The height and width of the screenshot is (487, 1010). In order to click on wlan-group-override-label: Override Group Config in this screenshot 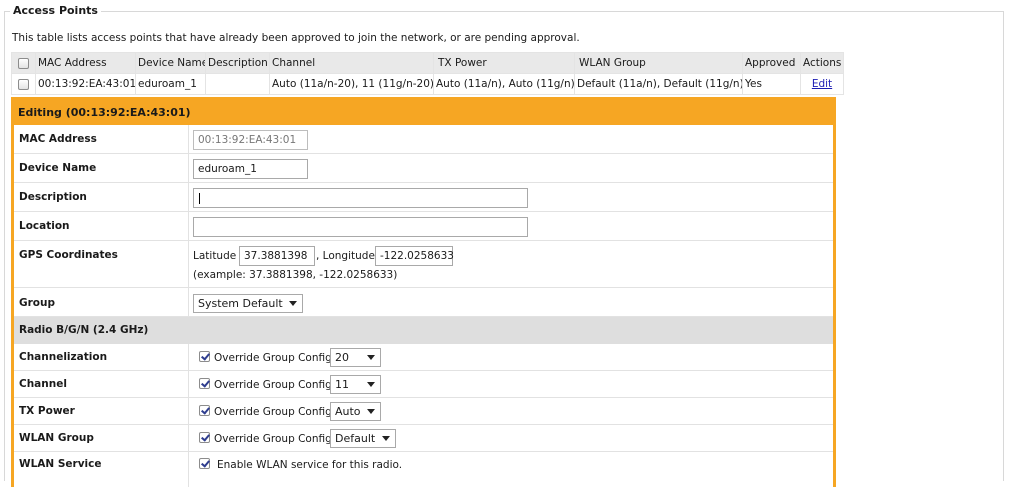, I will do `click(273, 439)`.